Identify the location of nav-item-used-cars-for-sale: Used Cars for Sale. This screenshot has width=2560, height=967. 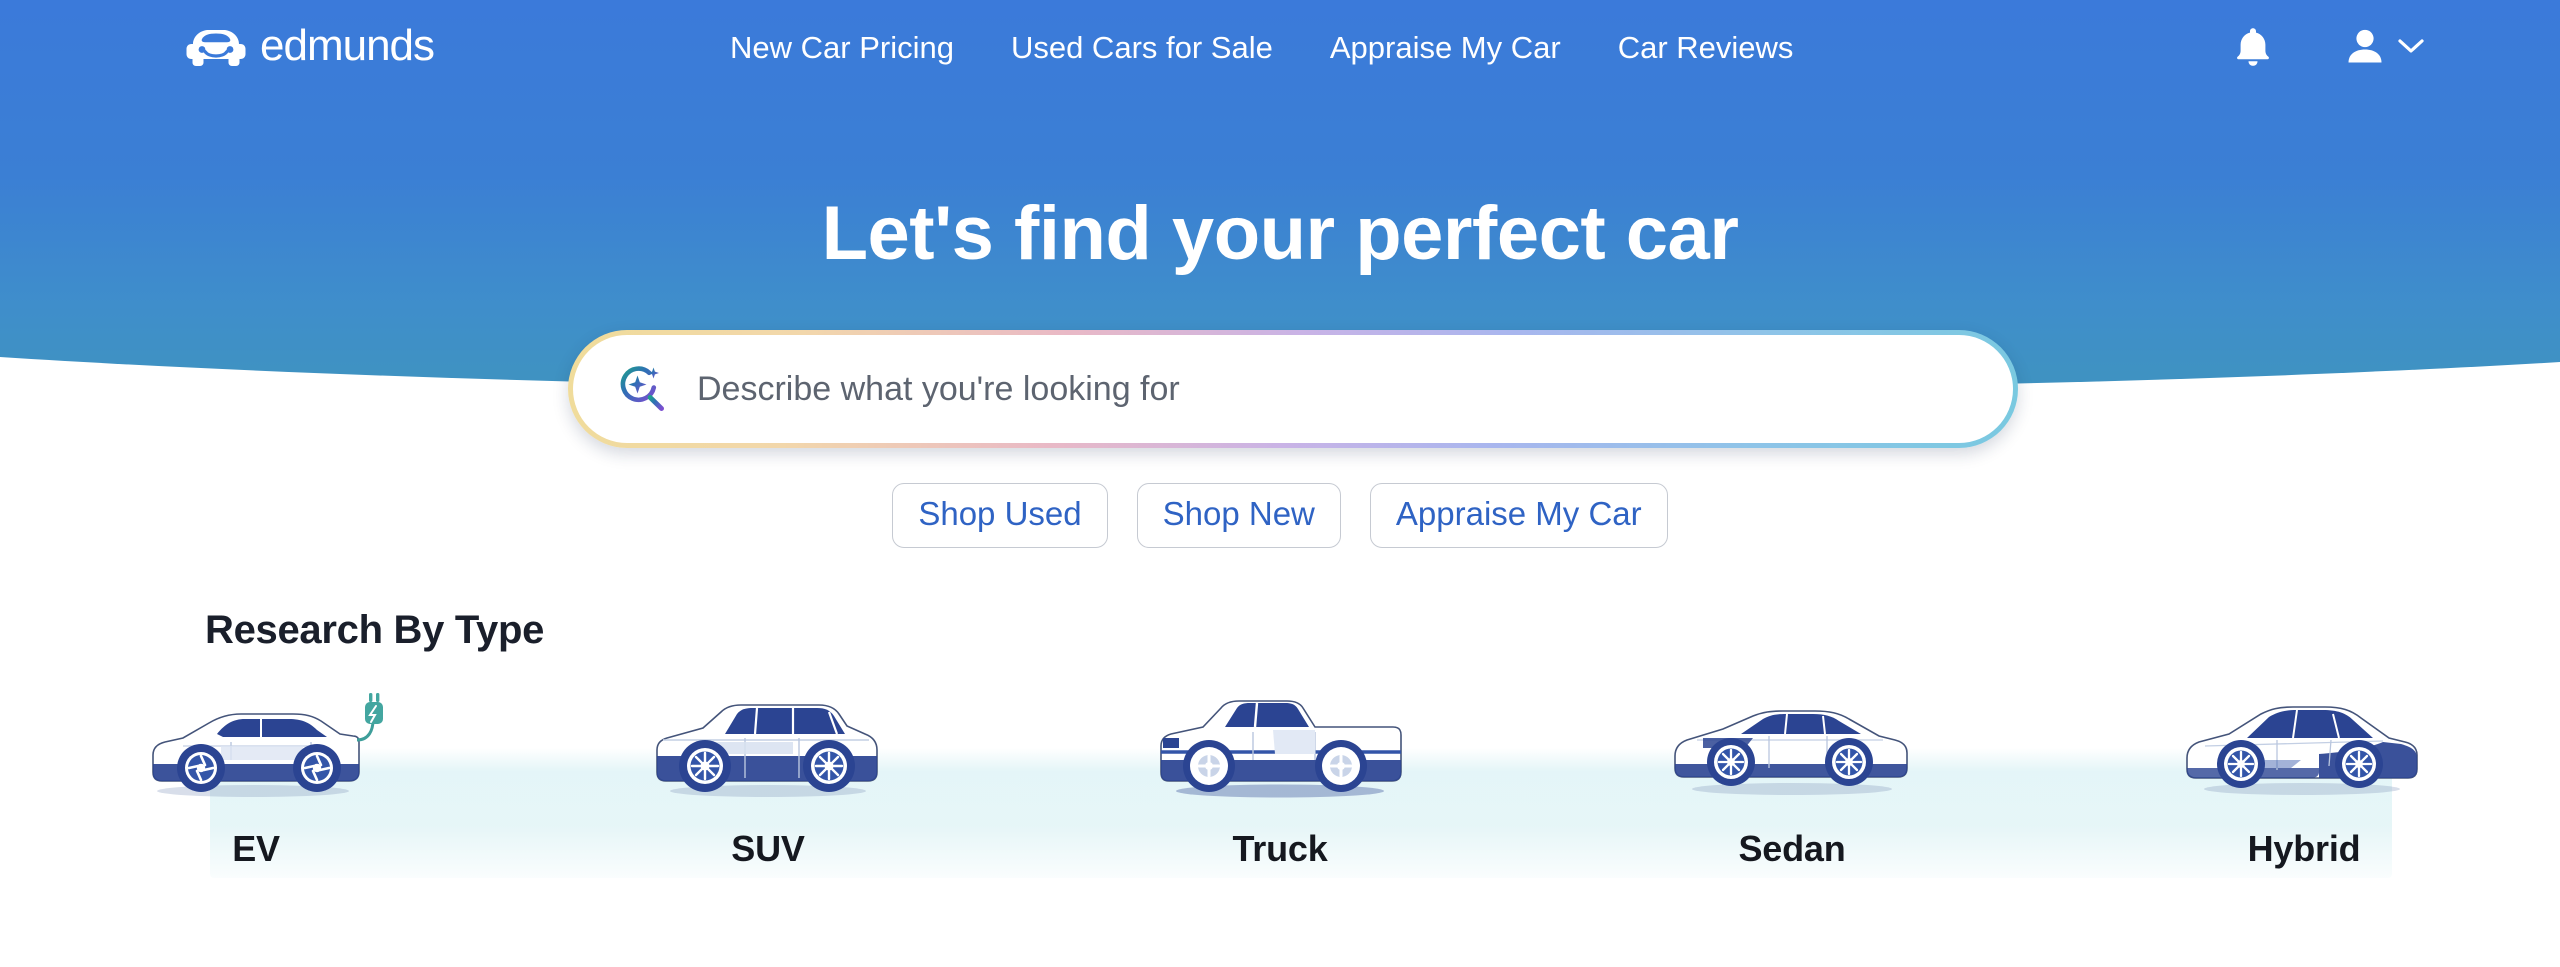
(1142, 48).